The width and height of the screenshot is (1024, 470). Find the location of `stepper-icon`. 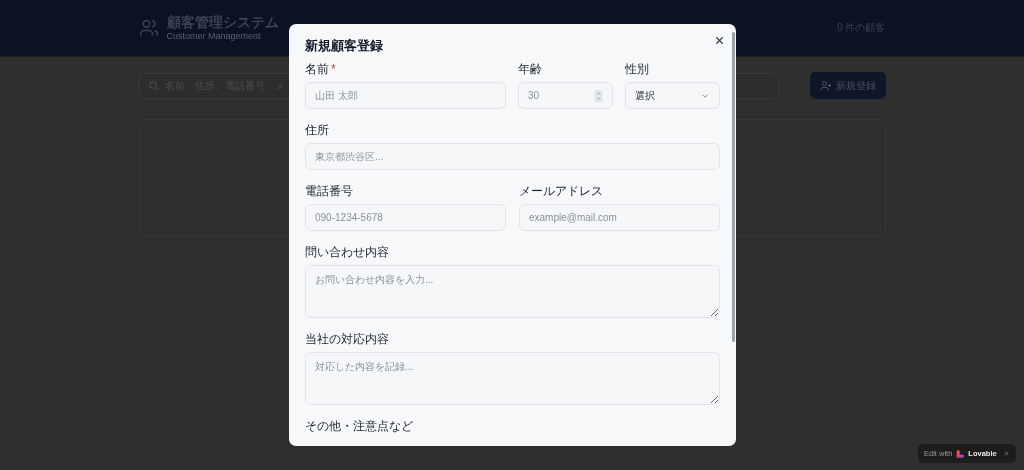

stepper-icon is located at coordinates (598, 96).